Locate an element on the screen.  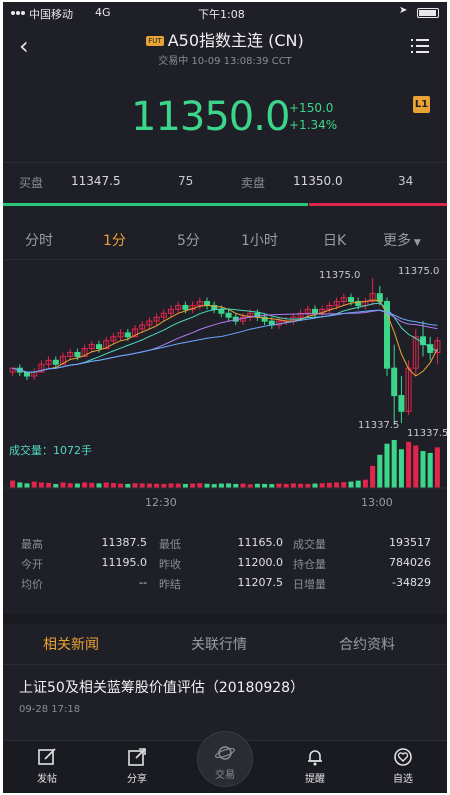
moving-averages-layer is located at coordinates (225, 338).